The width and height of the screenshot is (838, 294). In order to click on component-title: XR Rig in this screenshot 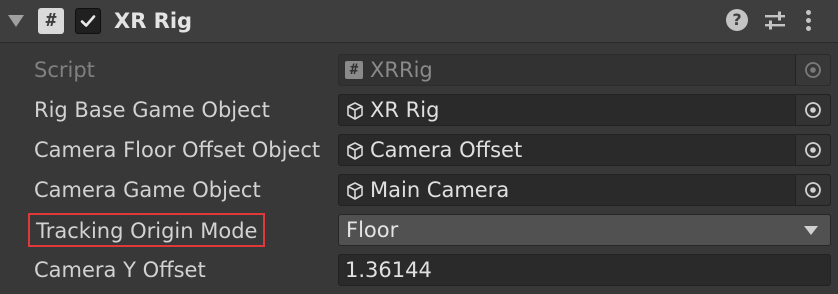, I will do `click(153, 21)`.